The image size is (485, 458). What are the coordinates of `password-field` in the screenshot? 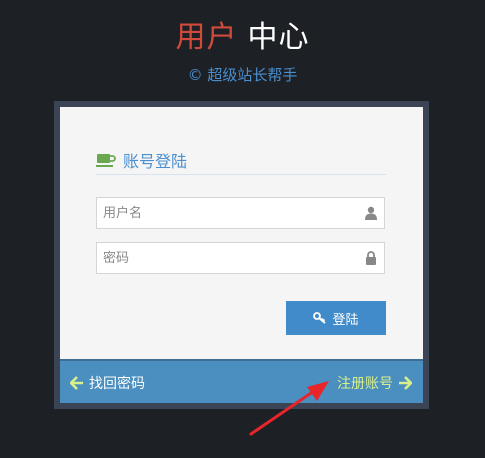 It's located at (240, 258).